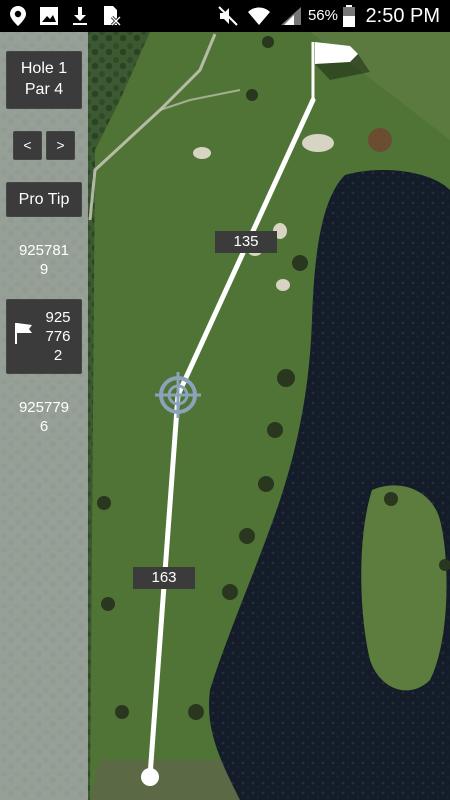 This screenshot has width=450, height=800. I want to click on upper-segment-distance-label: 135, so click(246, 242).